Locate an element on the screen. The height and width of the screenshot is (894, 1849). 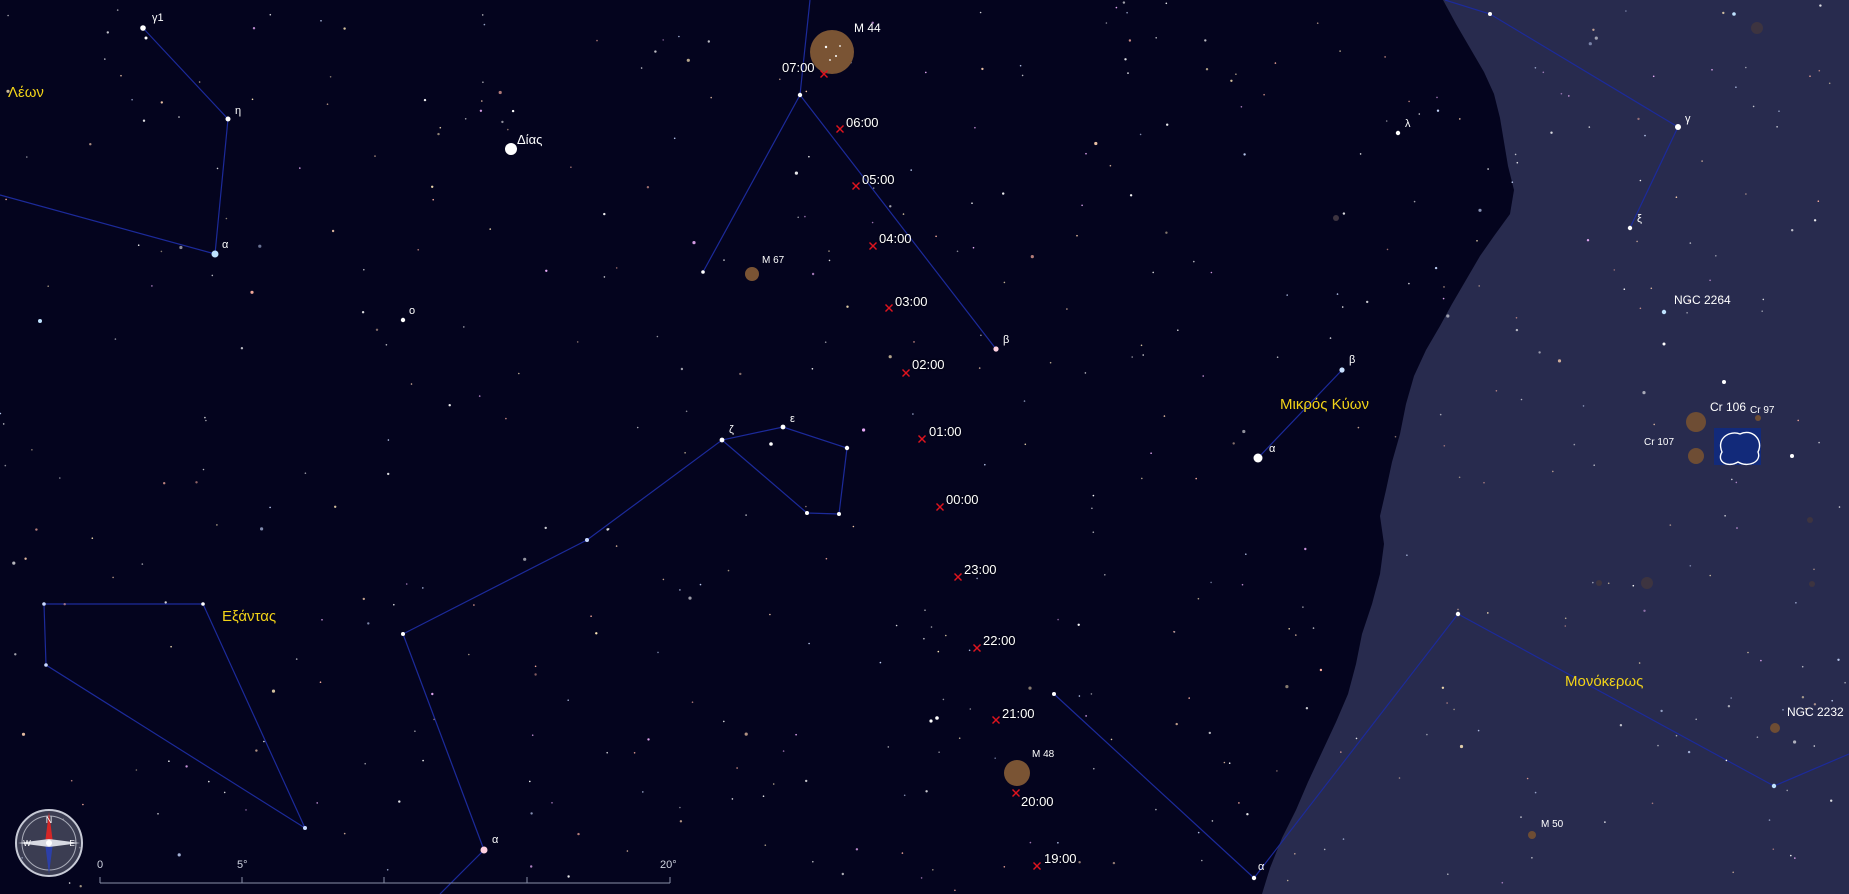
dso-label-cr97: Cr 97 is located at coordinates (1762, 410).